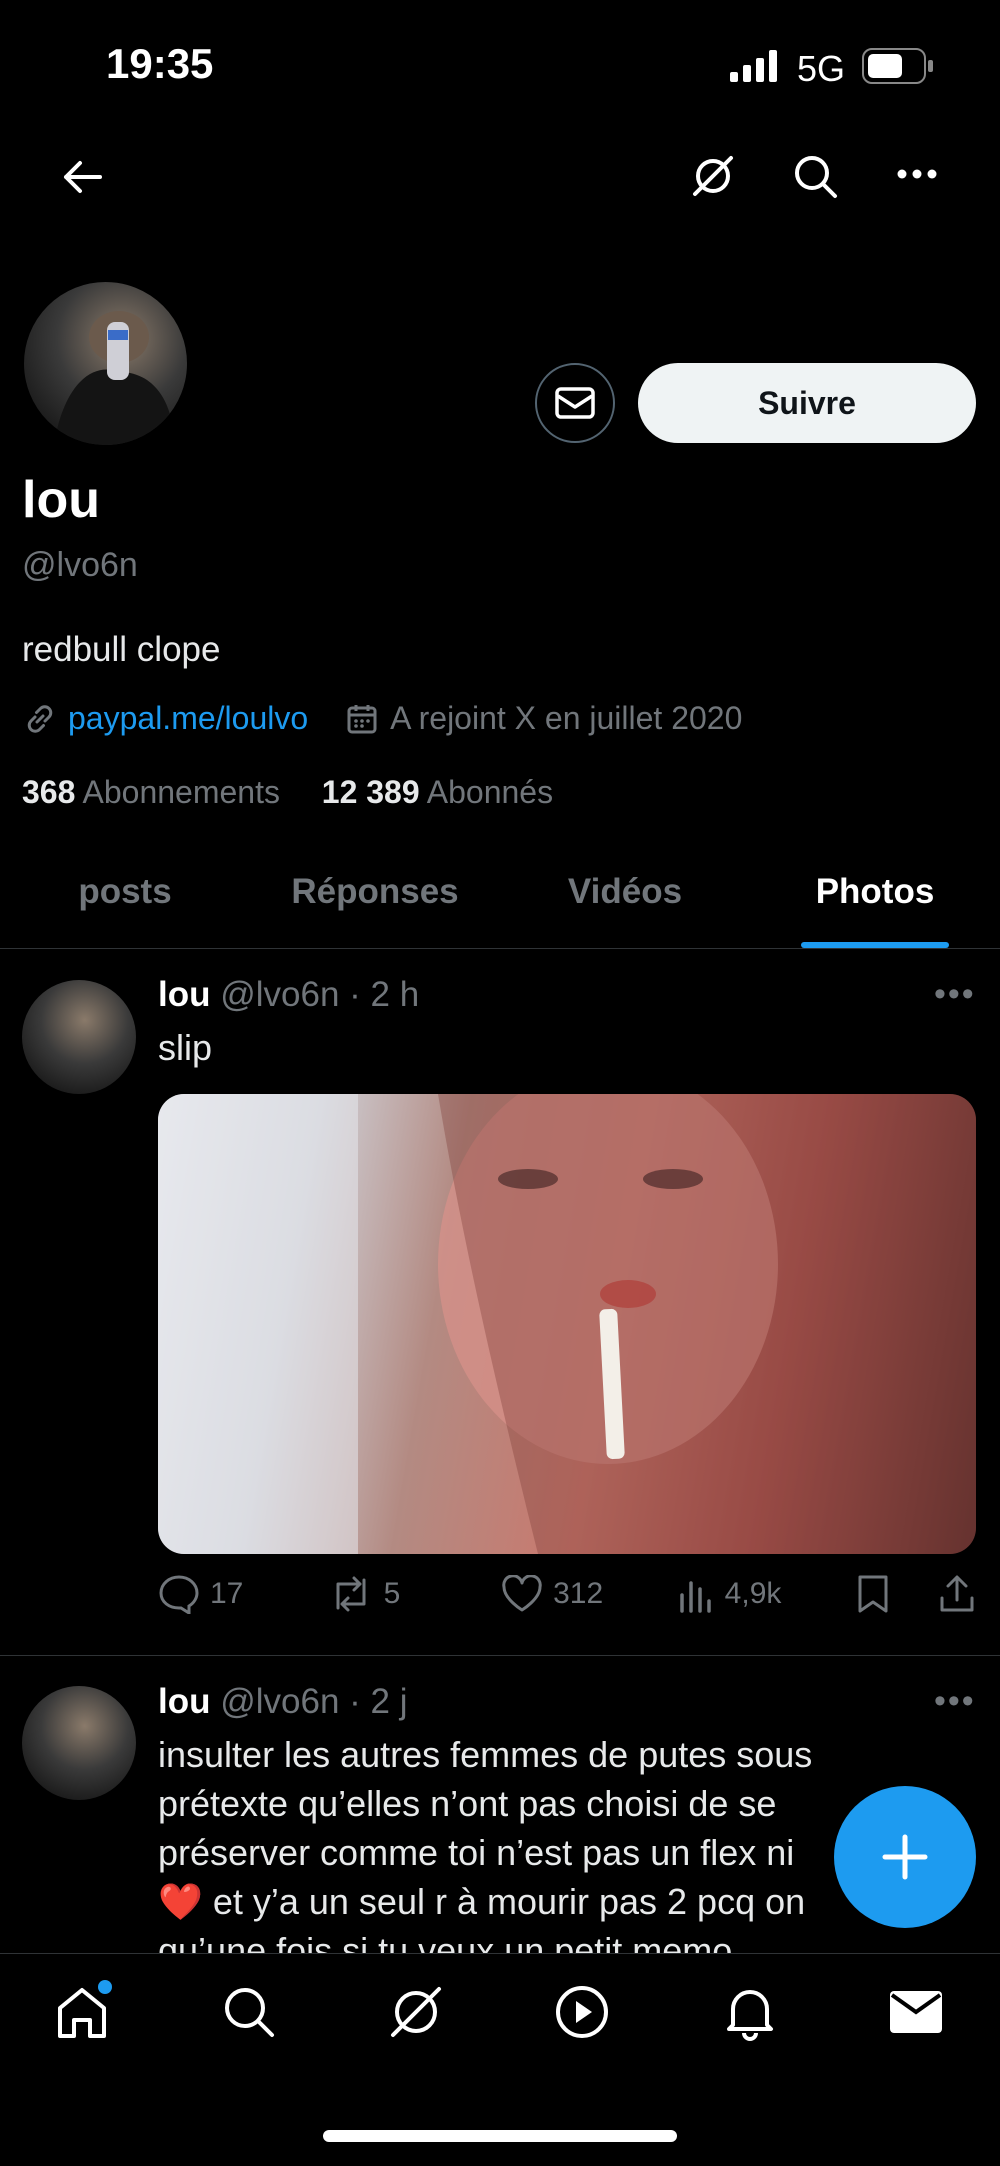 The width and height of the screenshot is (1000, 2166). Describe the element at coordinates (151, 792) in the screenshot. I see `following-link: 368 Abonnements` at that location.